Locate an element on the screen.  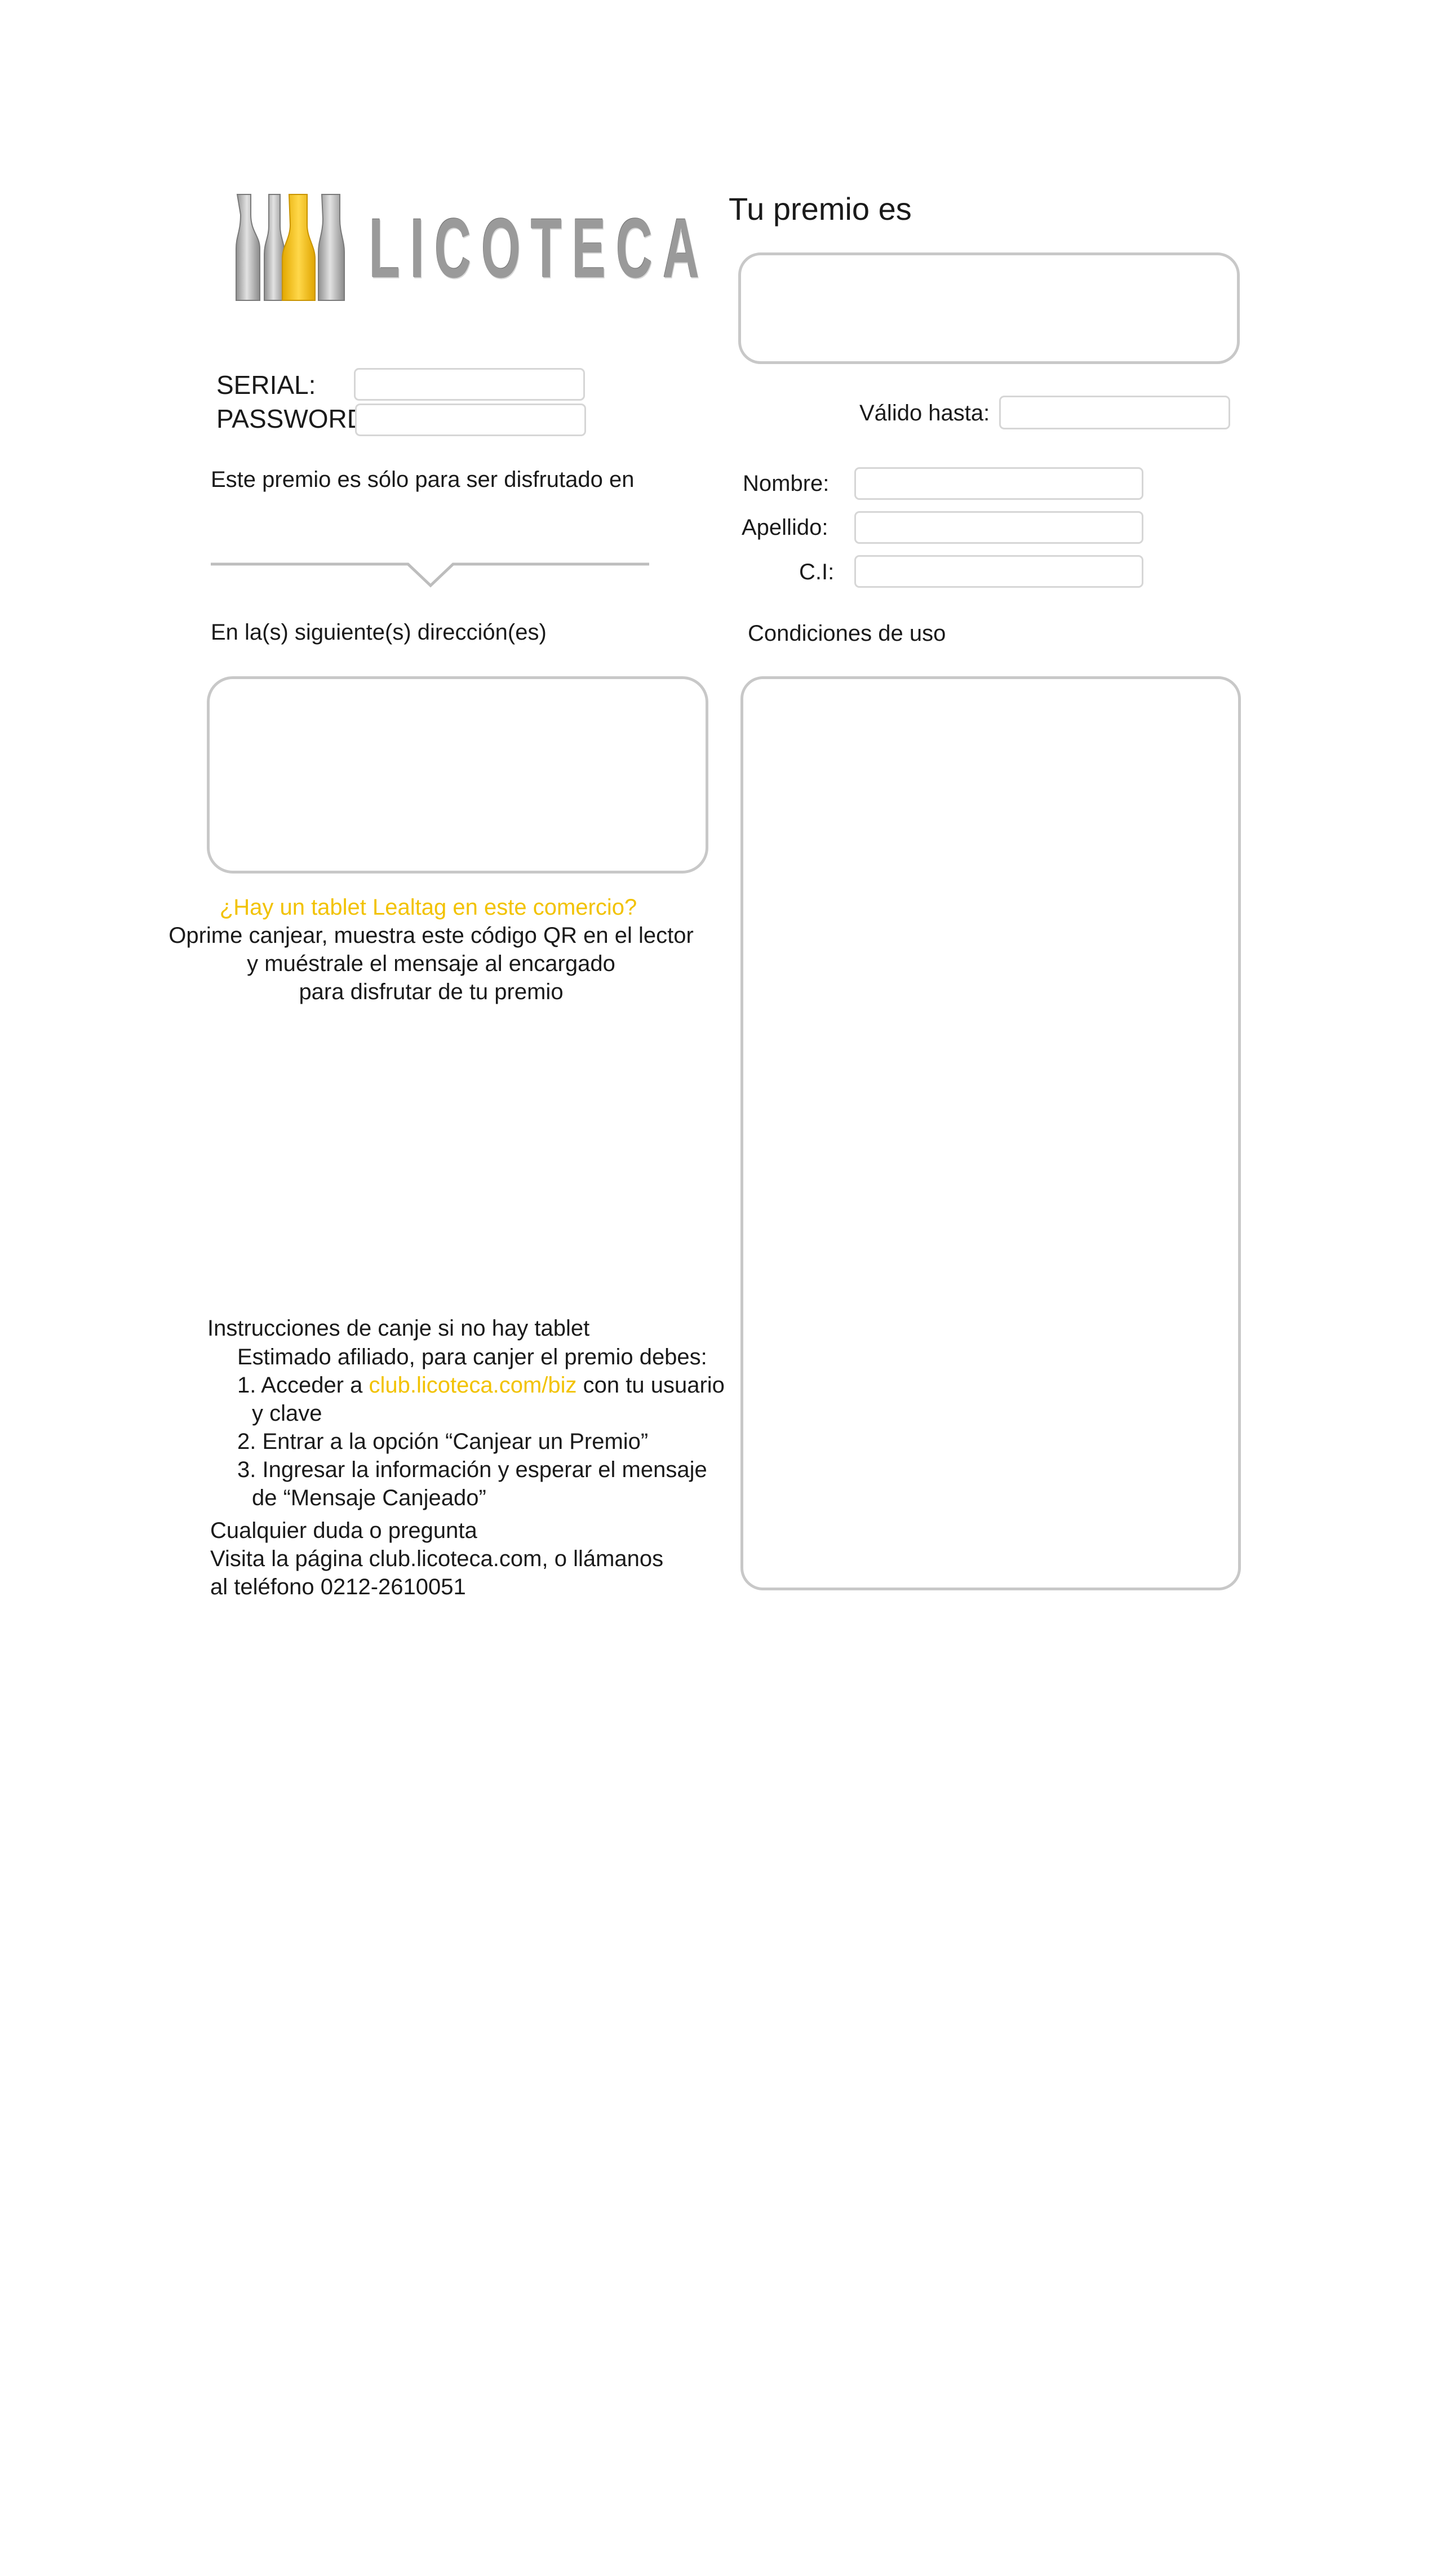
ci-label: C.I: is located at coordinates (817, 572).